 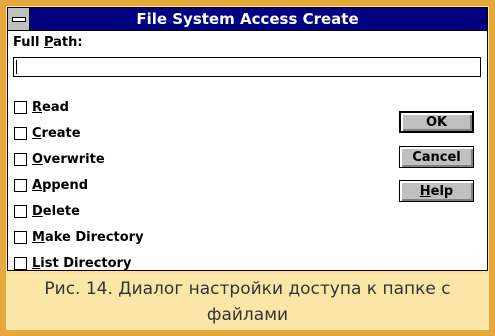 I want to click on system-menu-icon, so click(x=18, y=19).